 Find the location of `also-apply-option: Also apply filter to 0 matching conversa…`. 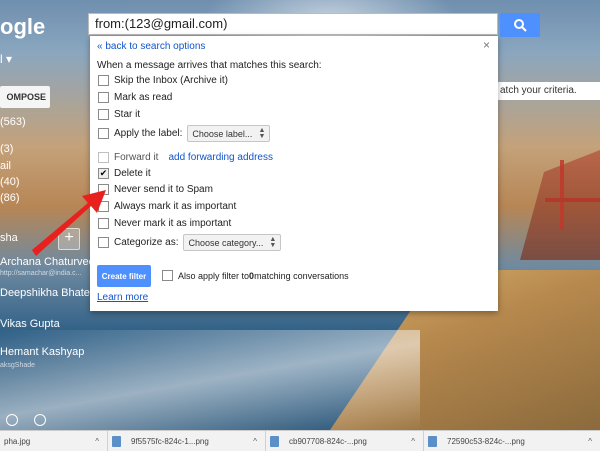

also-apply-option: Also apply filter to 0 matching conversa… is located at coordinates (255, 275).